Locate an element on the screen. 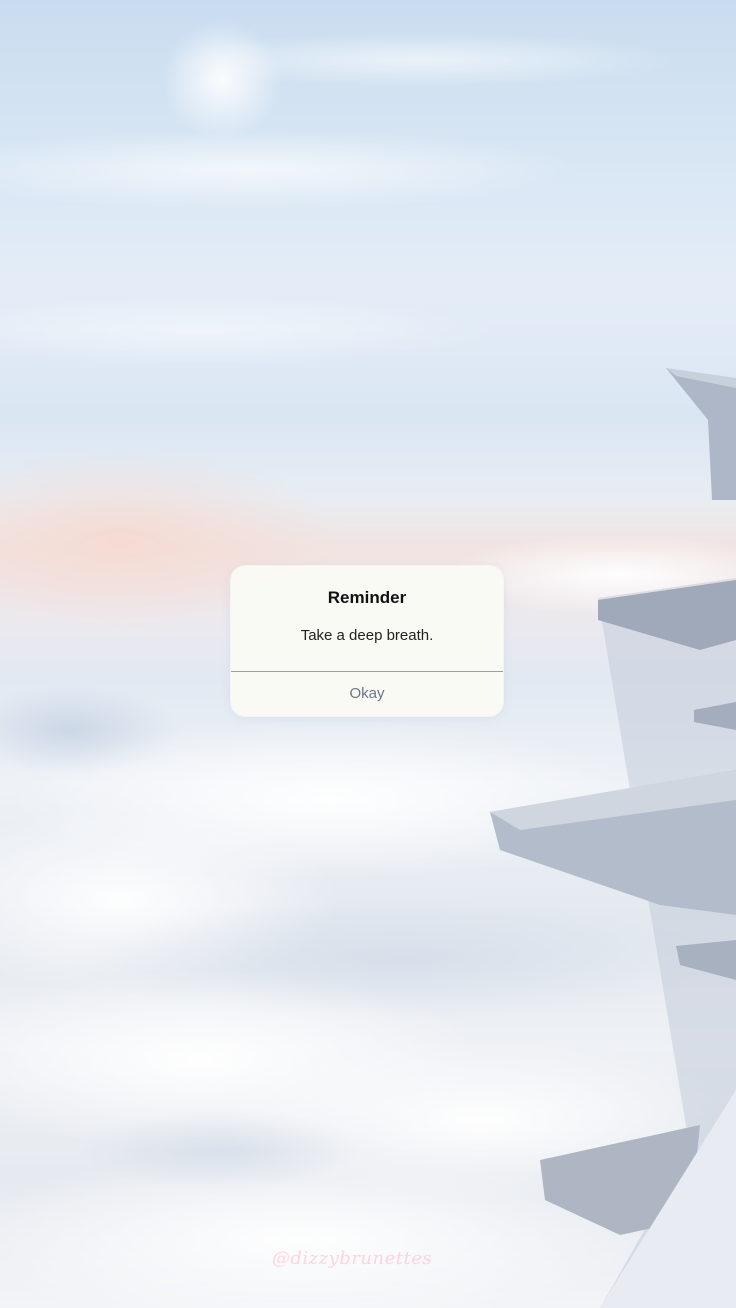 The height and width of the screenshot is (1308, 736). winglet is located at coordinates (701, 434).